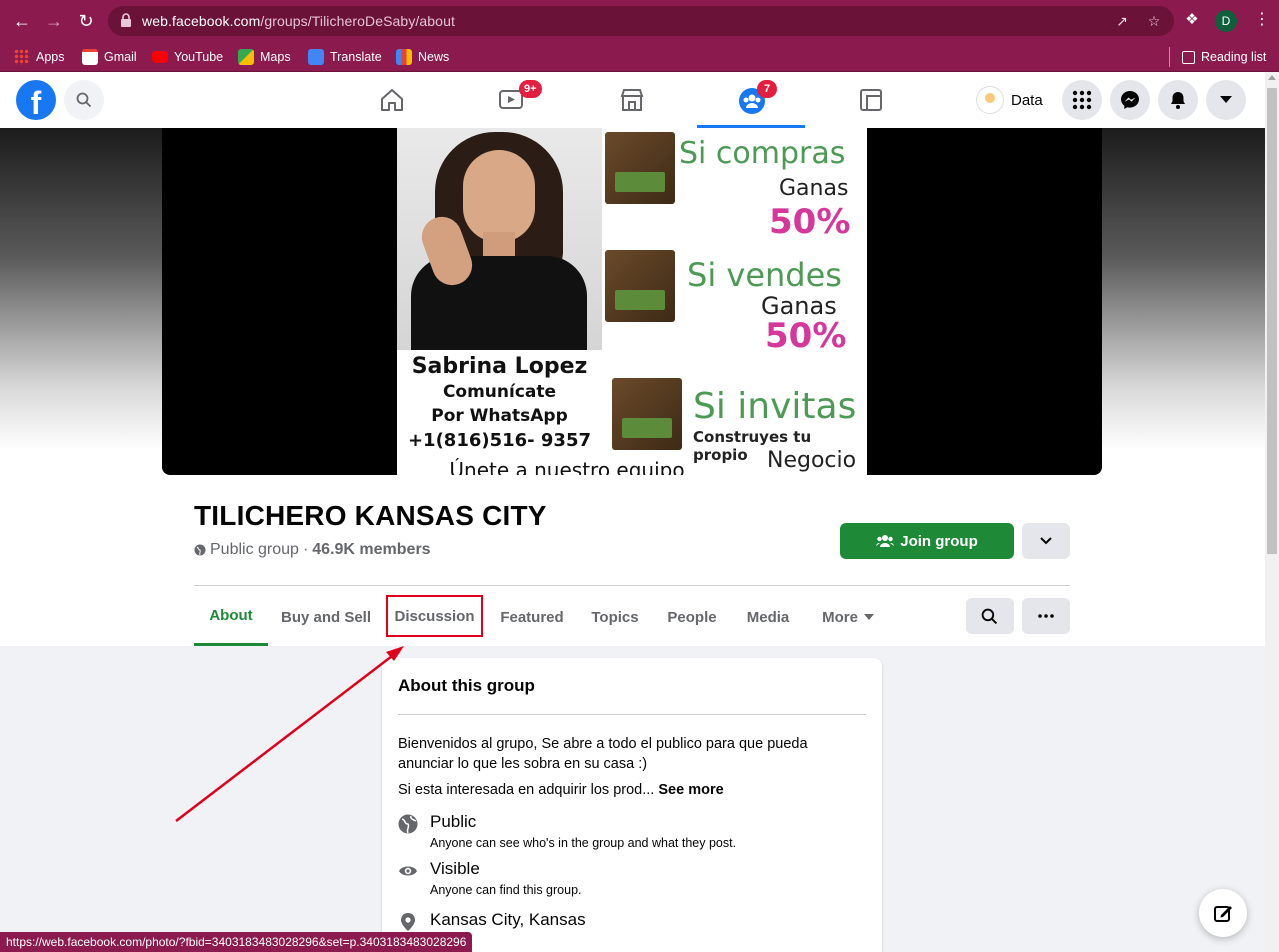  What do you see at coordinates (201, 21) in the screenshot?
I see `url-host: web.facebook.com` at bounding box center [201, 21].